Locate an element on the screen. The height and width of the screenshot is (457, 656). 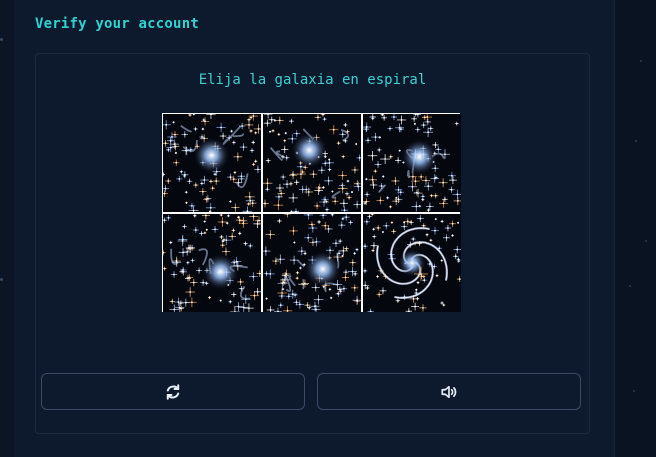
captcha-prompt: Elija la galaxia en espiral is located at coordinates (312, 80).